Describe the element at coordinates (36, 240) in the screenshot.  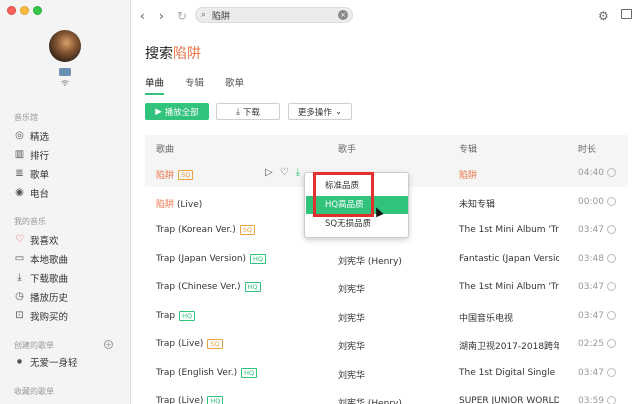
I see `sidebar-item-favorites: ♡ 我喜欢` at that location.